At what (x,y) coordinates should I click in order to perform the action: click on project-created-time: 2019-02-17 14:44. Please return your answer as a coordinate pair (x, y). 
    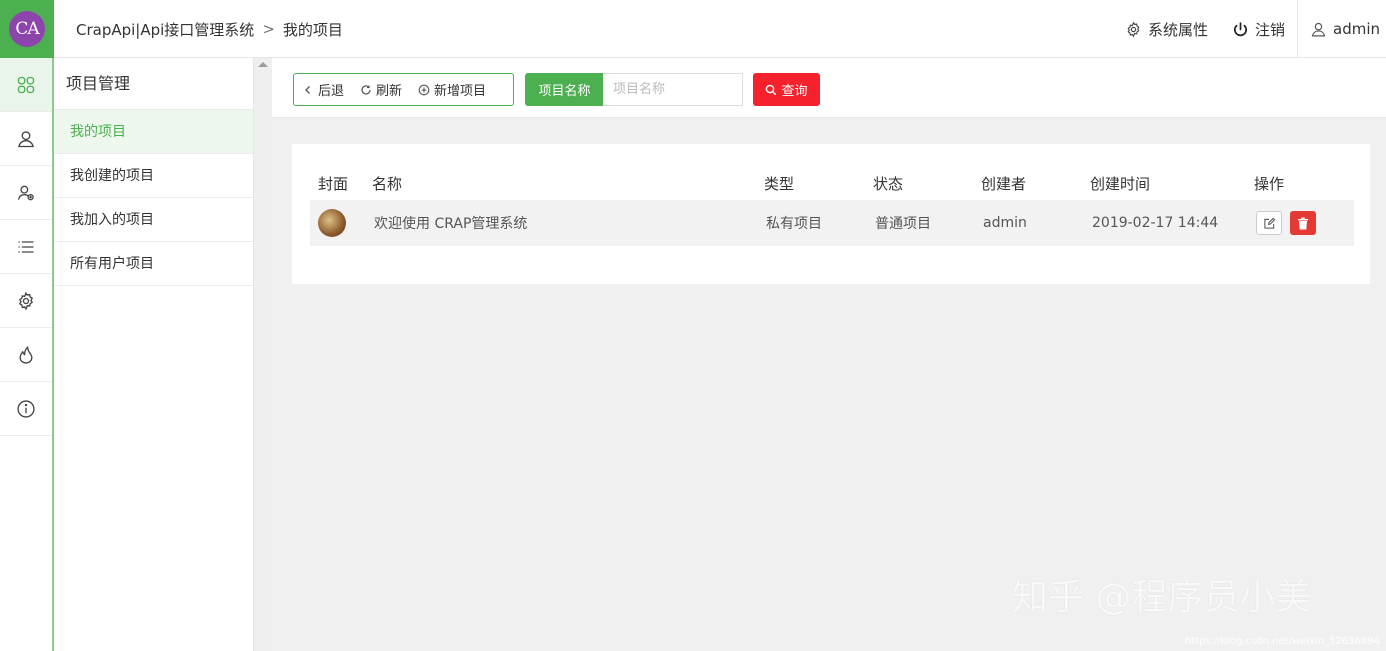
    Looking at the image, I should click on (1155, 223).